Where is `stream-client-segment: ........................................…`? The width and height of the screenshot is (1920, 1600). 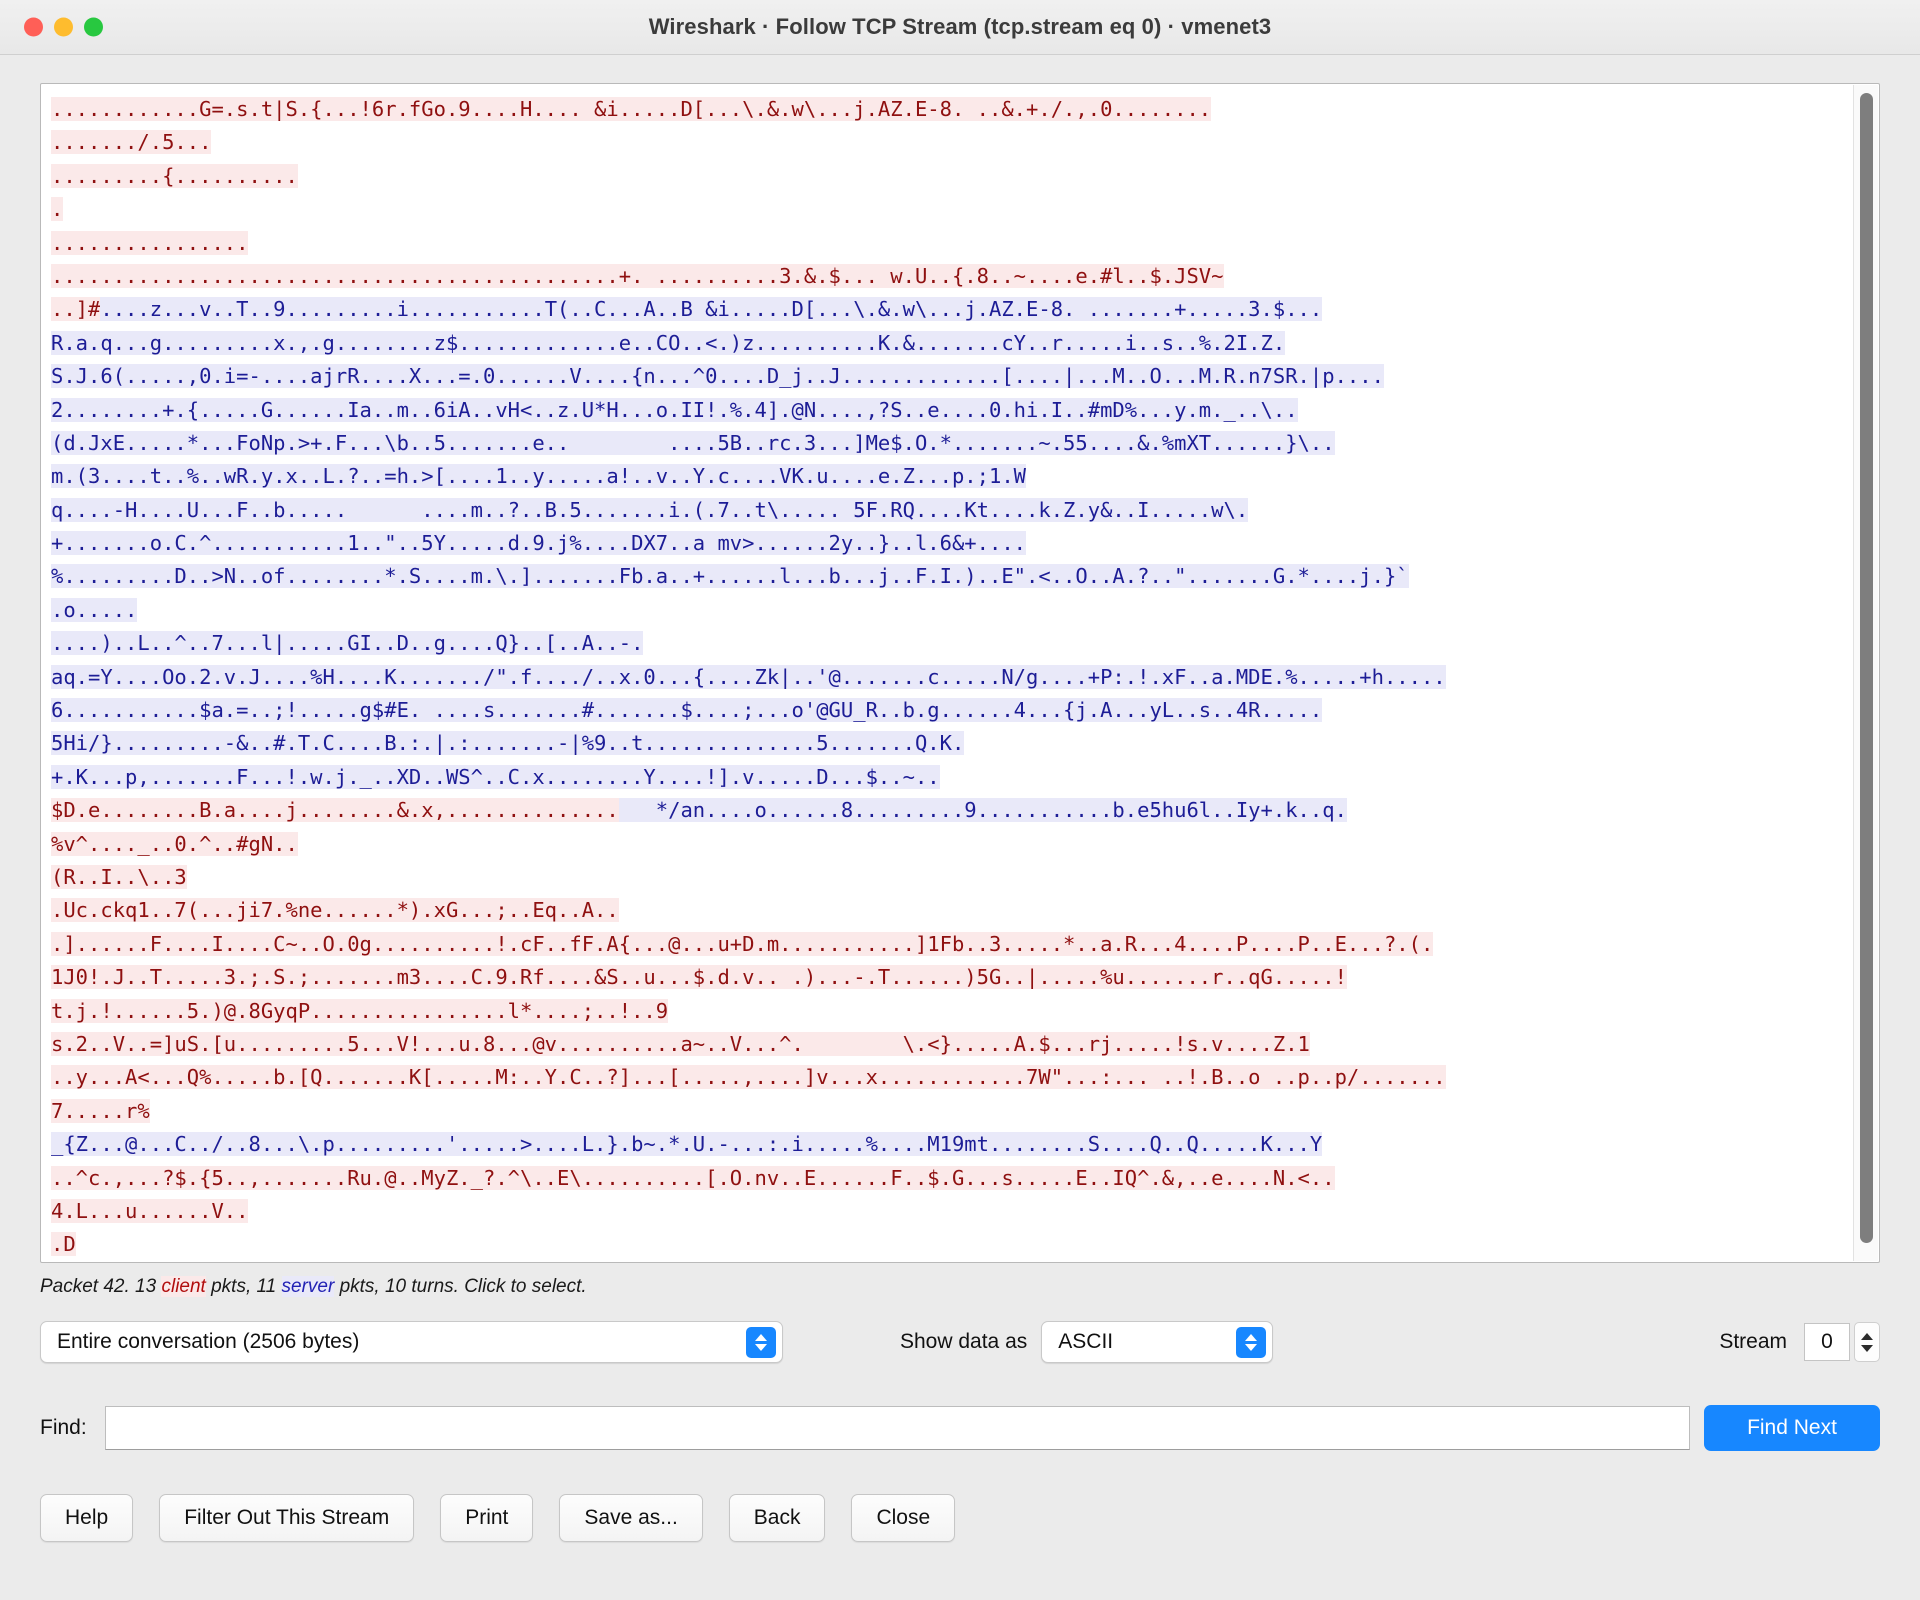 stream-client-segment: ........................................… is located at coordinates (637, 275).